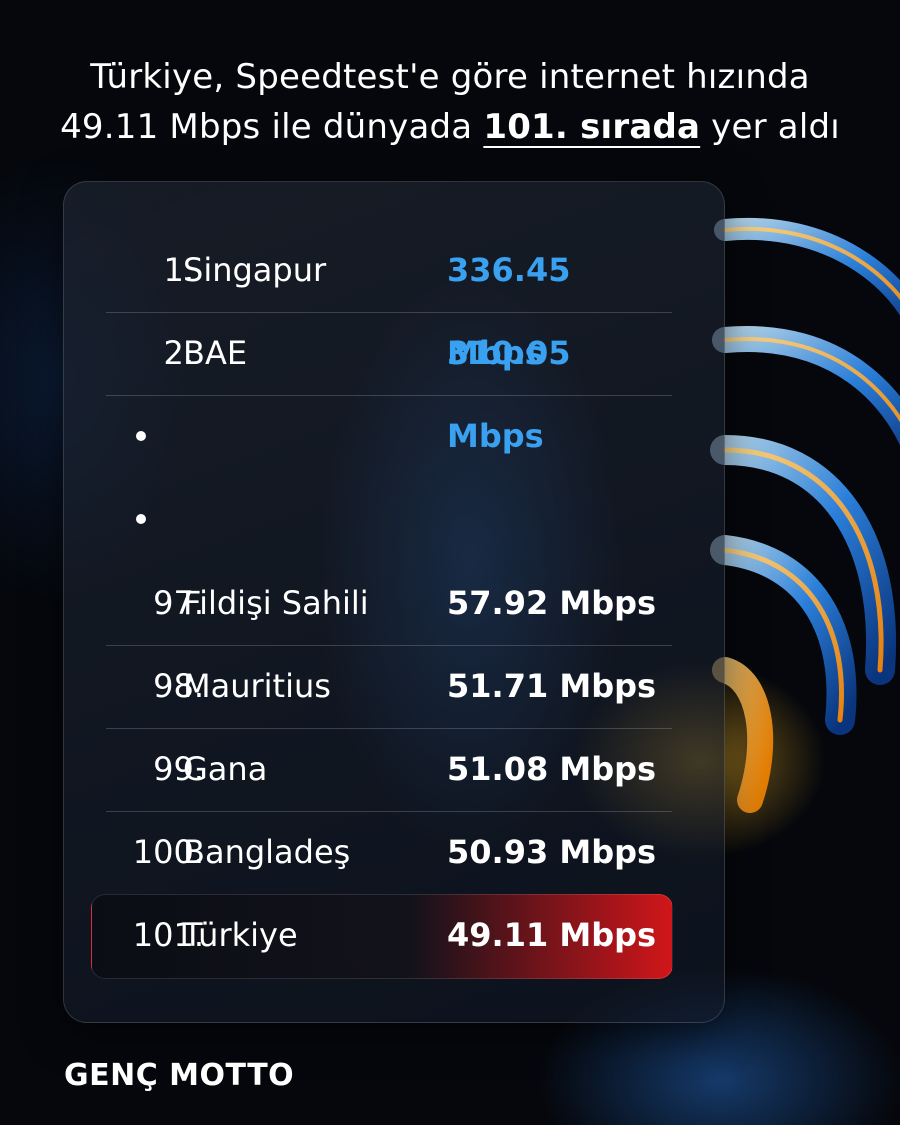 This screenshot has height=1125, width=900. Describe the element at coordinates (389, 604) in the screenshot. I see `ranking-row: 97. Fildişi Sahili 57.92 Mbps` at that location.